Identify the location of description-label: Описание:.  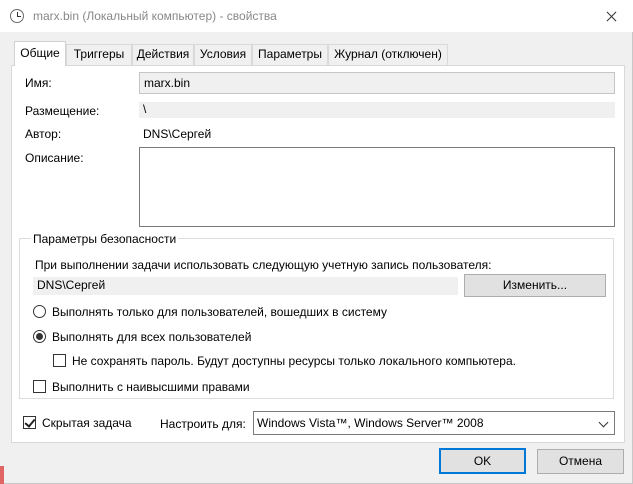
(54, 158).